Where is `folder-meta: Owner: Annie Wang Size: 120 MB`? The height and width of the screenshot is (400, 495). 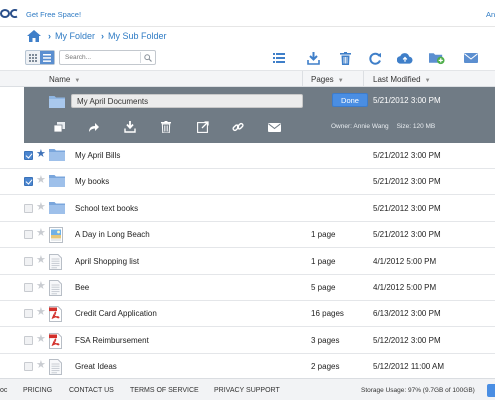 folder-meta: Owner: Annie Wang Size: 120 MB is located at coordinates (383, 126).